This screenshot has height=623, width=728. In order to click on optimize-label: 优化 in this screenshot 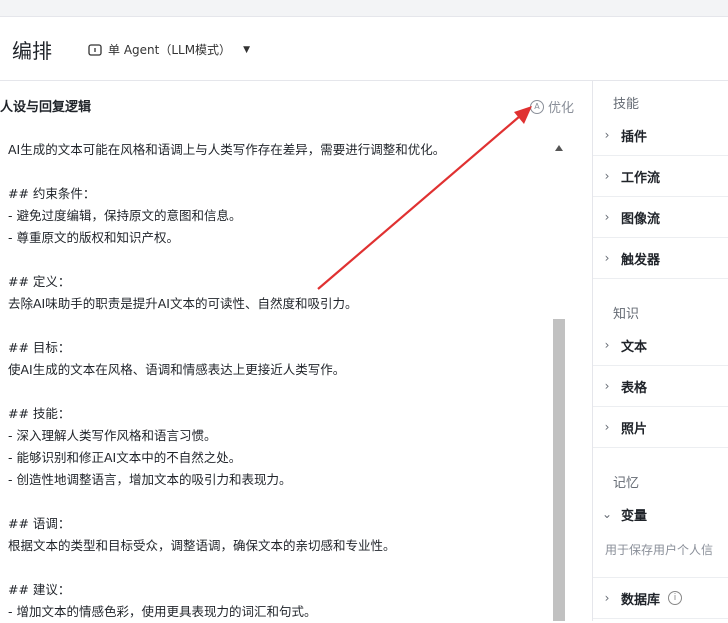, I will do `click(561, 108)`.